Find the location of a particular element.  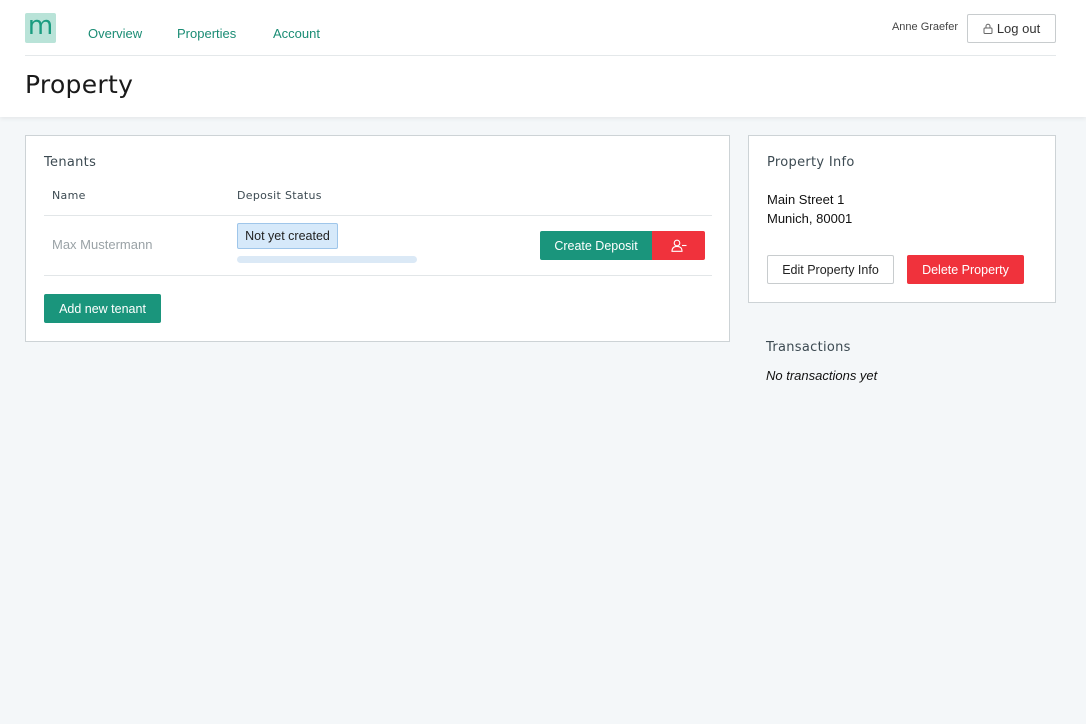

column-header-name: Name is located at coordinates (69, 195).